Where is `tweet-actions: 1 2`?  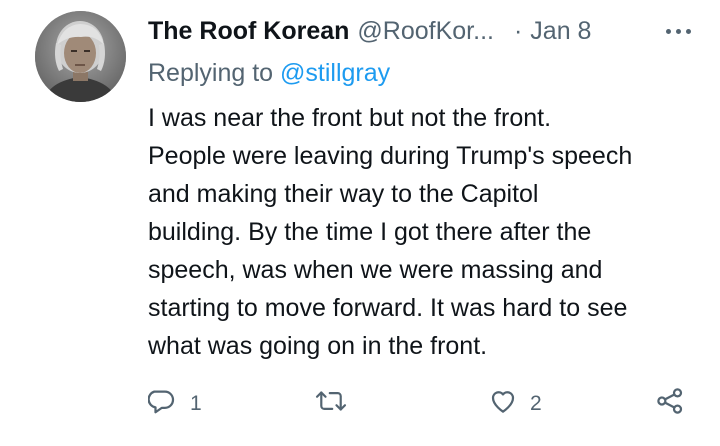
tweet-actions: 1 2 is located at coordinates (420, 404).